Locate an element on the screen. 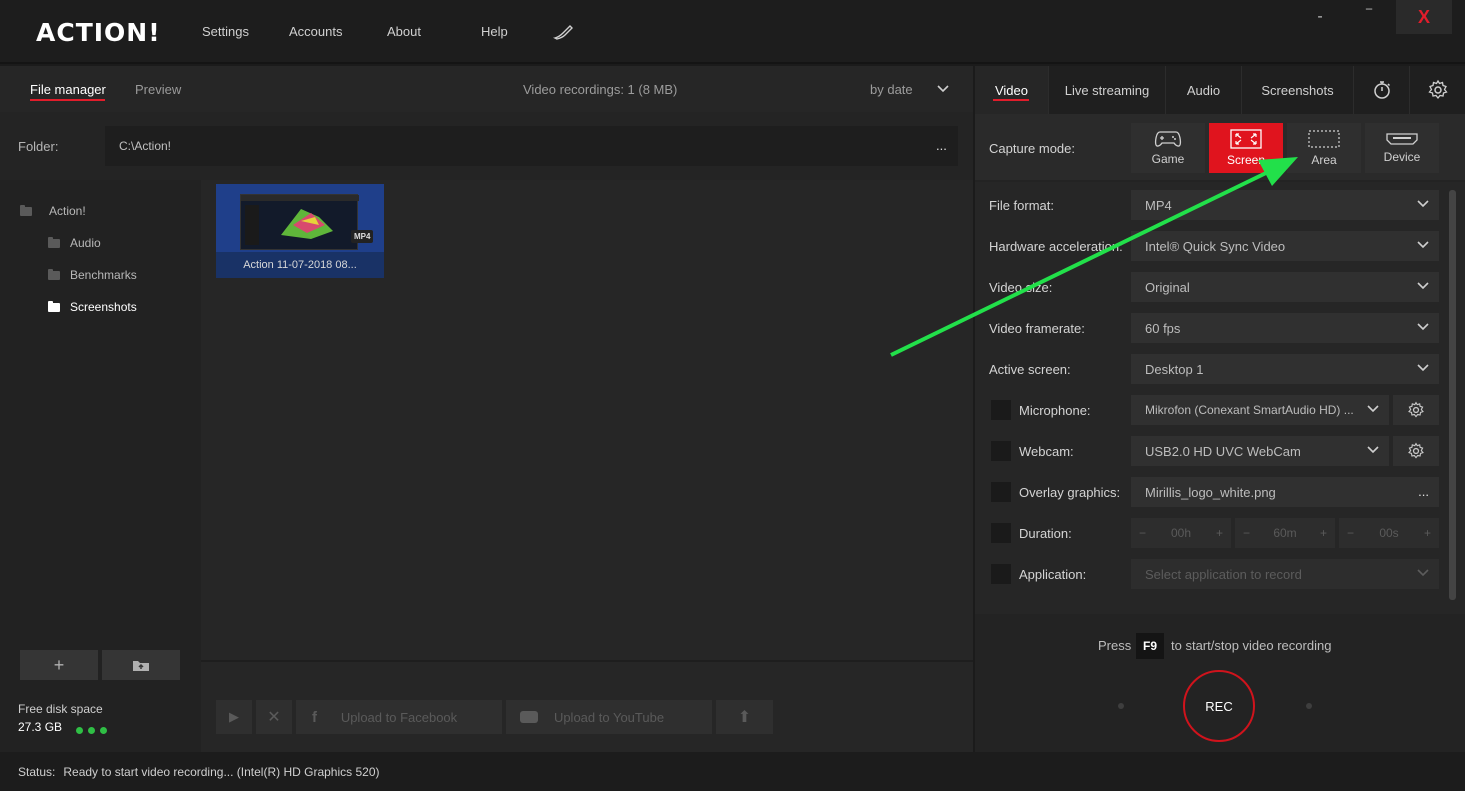 Image resolution: width=1465 pixels, height=791 pixels. annotation-arrow is located at coordinates (1094, 257).